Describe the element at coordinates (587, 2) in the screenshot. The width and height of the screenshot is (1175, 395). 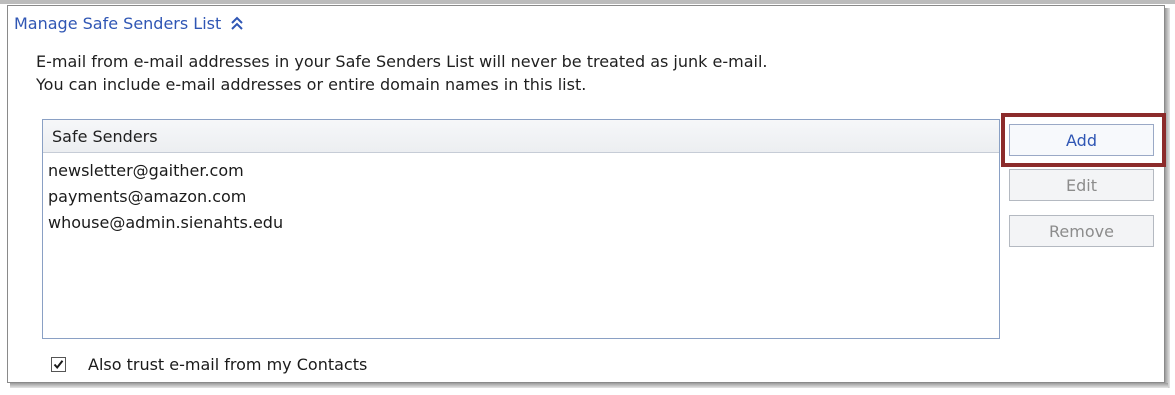
I see `top-edge` at that location.